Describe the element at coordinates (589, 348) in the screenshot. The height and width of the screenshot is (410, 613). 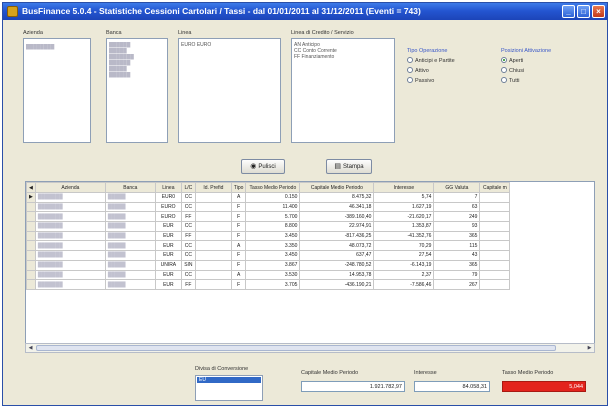
I see `scroll-right-icon: ▶` at that location.